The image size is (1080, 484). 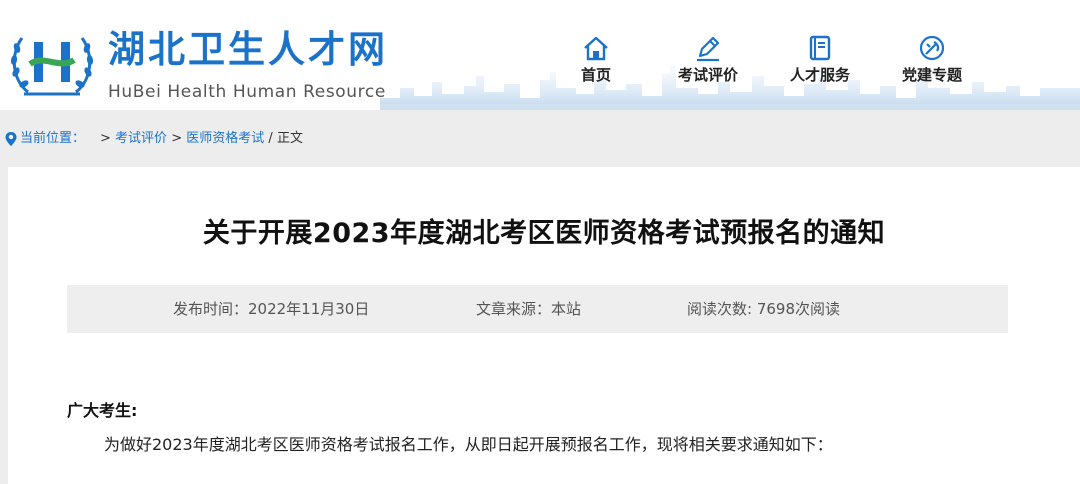 What do you see at coordinates (708, 49) in the screenshot?
I see `pen-icon` at bounding box center [708, 49].